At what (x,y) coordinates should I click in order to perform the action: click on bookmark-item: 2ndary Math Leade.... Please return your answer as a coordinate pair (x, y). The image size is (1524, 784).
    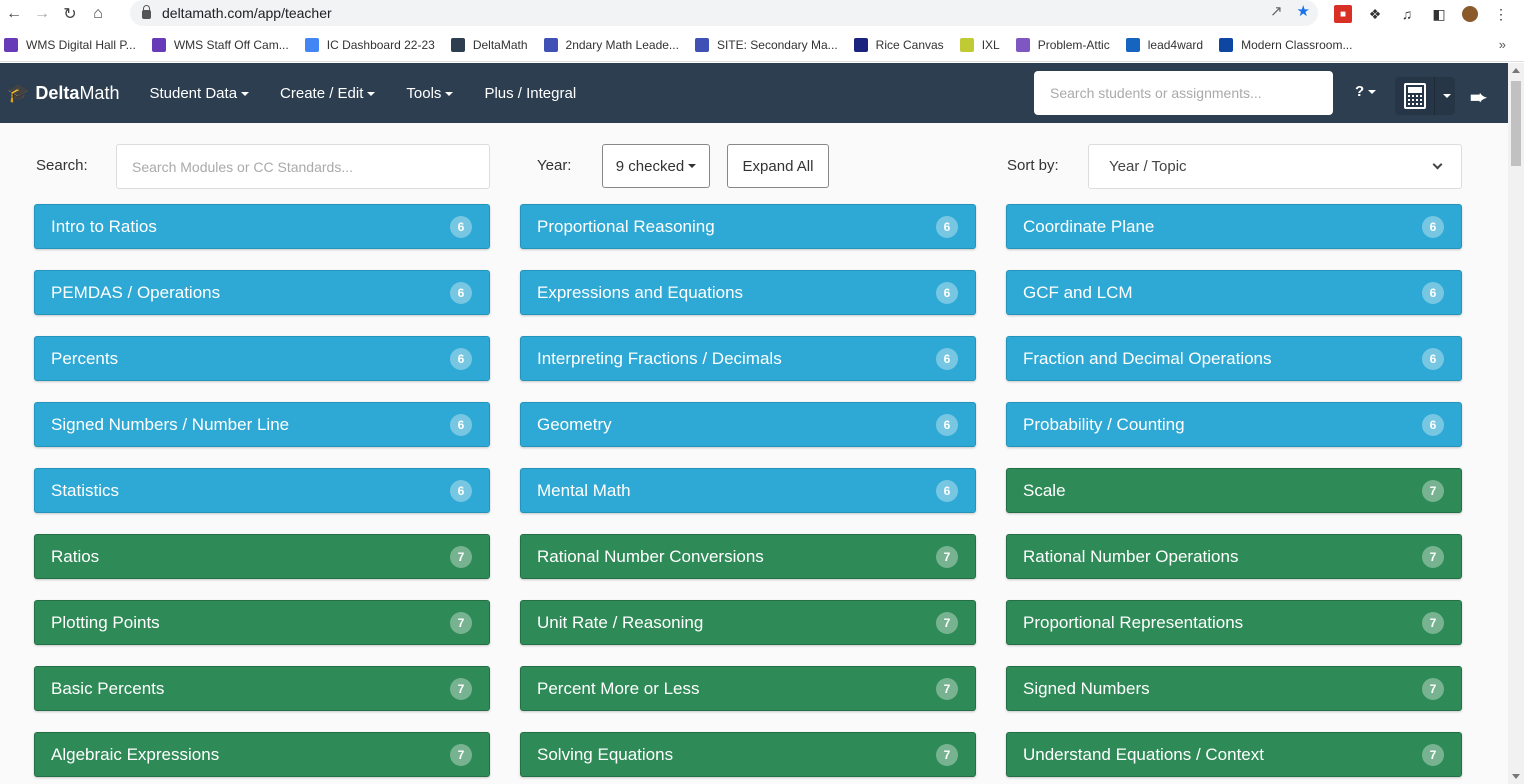
    Looking at the image, I should click on (611, 44).